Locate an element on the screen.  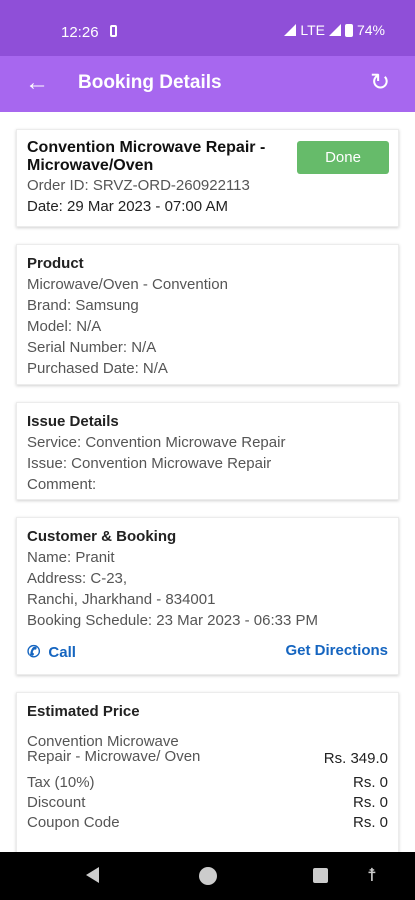
price-row: Tax (10%) Rs. 0 is located at coordinates (207, 783).